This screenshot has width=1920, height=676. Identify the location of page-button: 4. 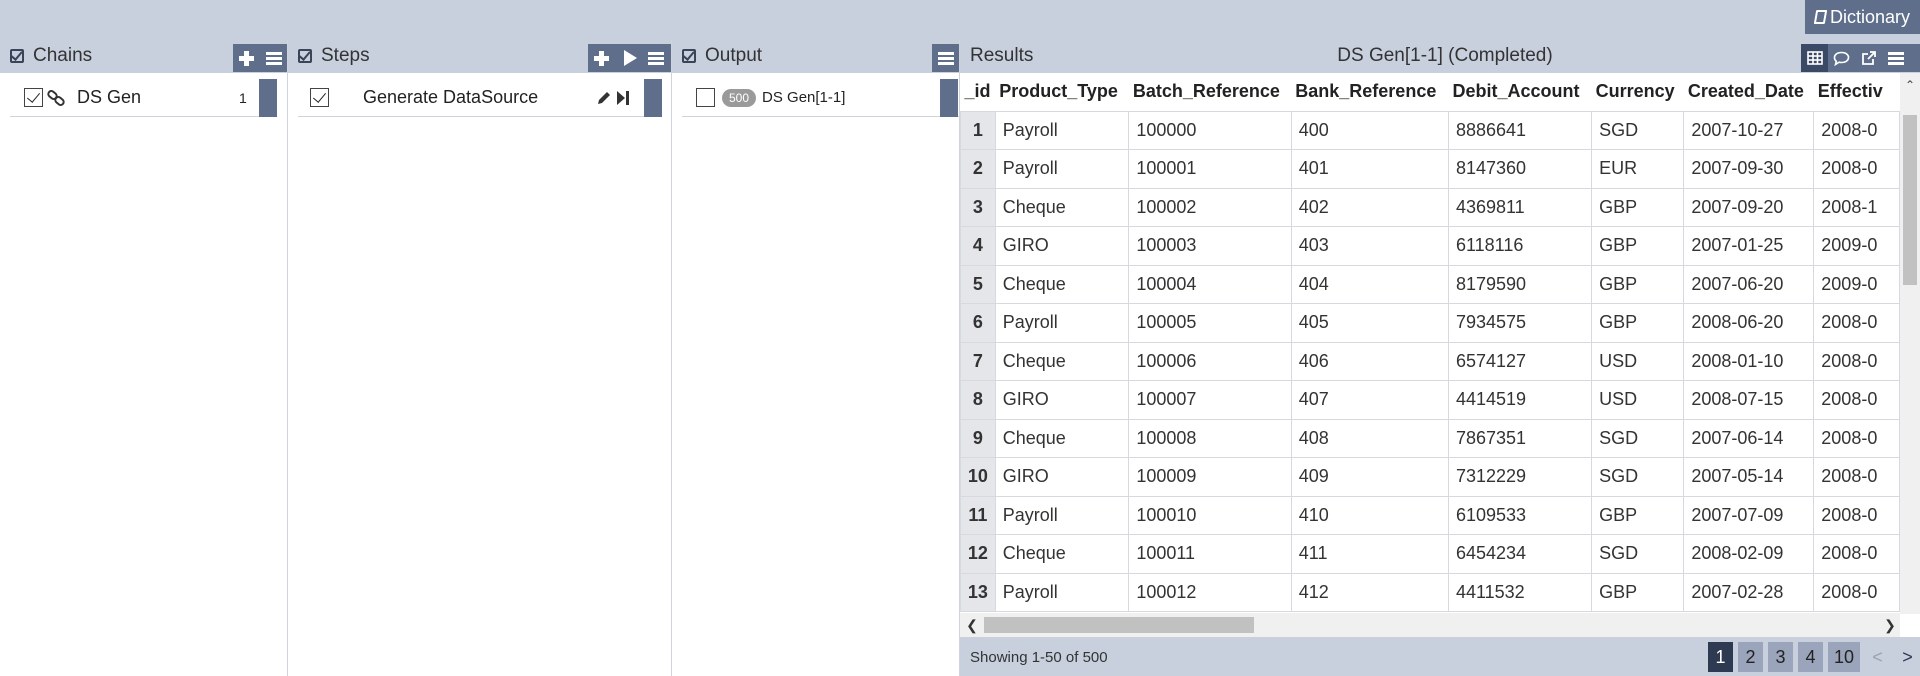
(1810, 657).